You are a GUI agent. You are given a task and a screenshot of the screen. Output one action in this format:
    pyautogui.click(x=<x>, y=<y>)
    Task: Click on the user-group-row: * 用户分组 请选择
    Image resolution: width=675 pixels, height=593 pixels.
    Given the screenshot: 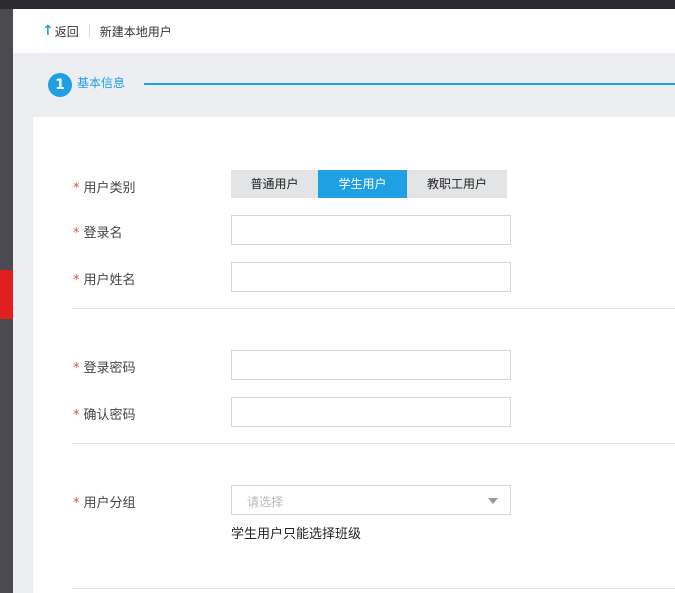 What is the action you would take?
    pyautogui.click(x=354, y=500)
    